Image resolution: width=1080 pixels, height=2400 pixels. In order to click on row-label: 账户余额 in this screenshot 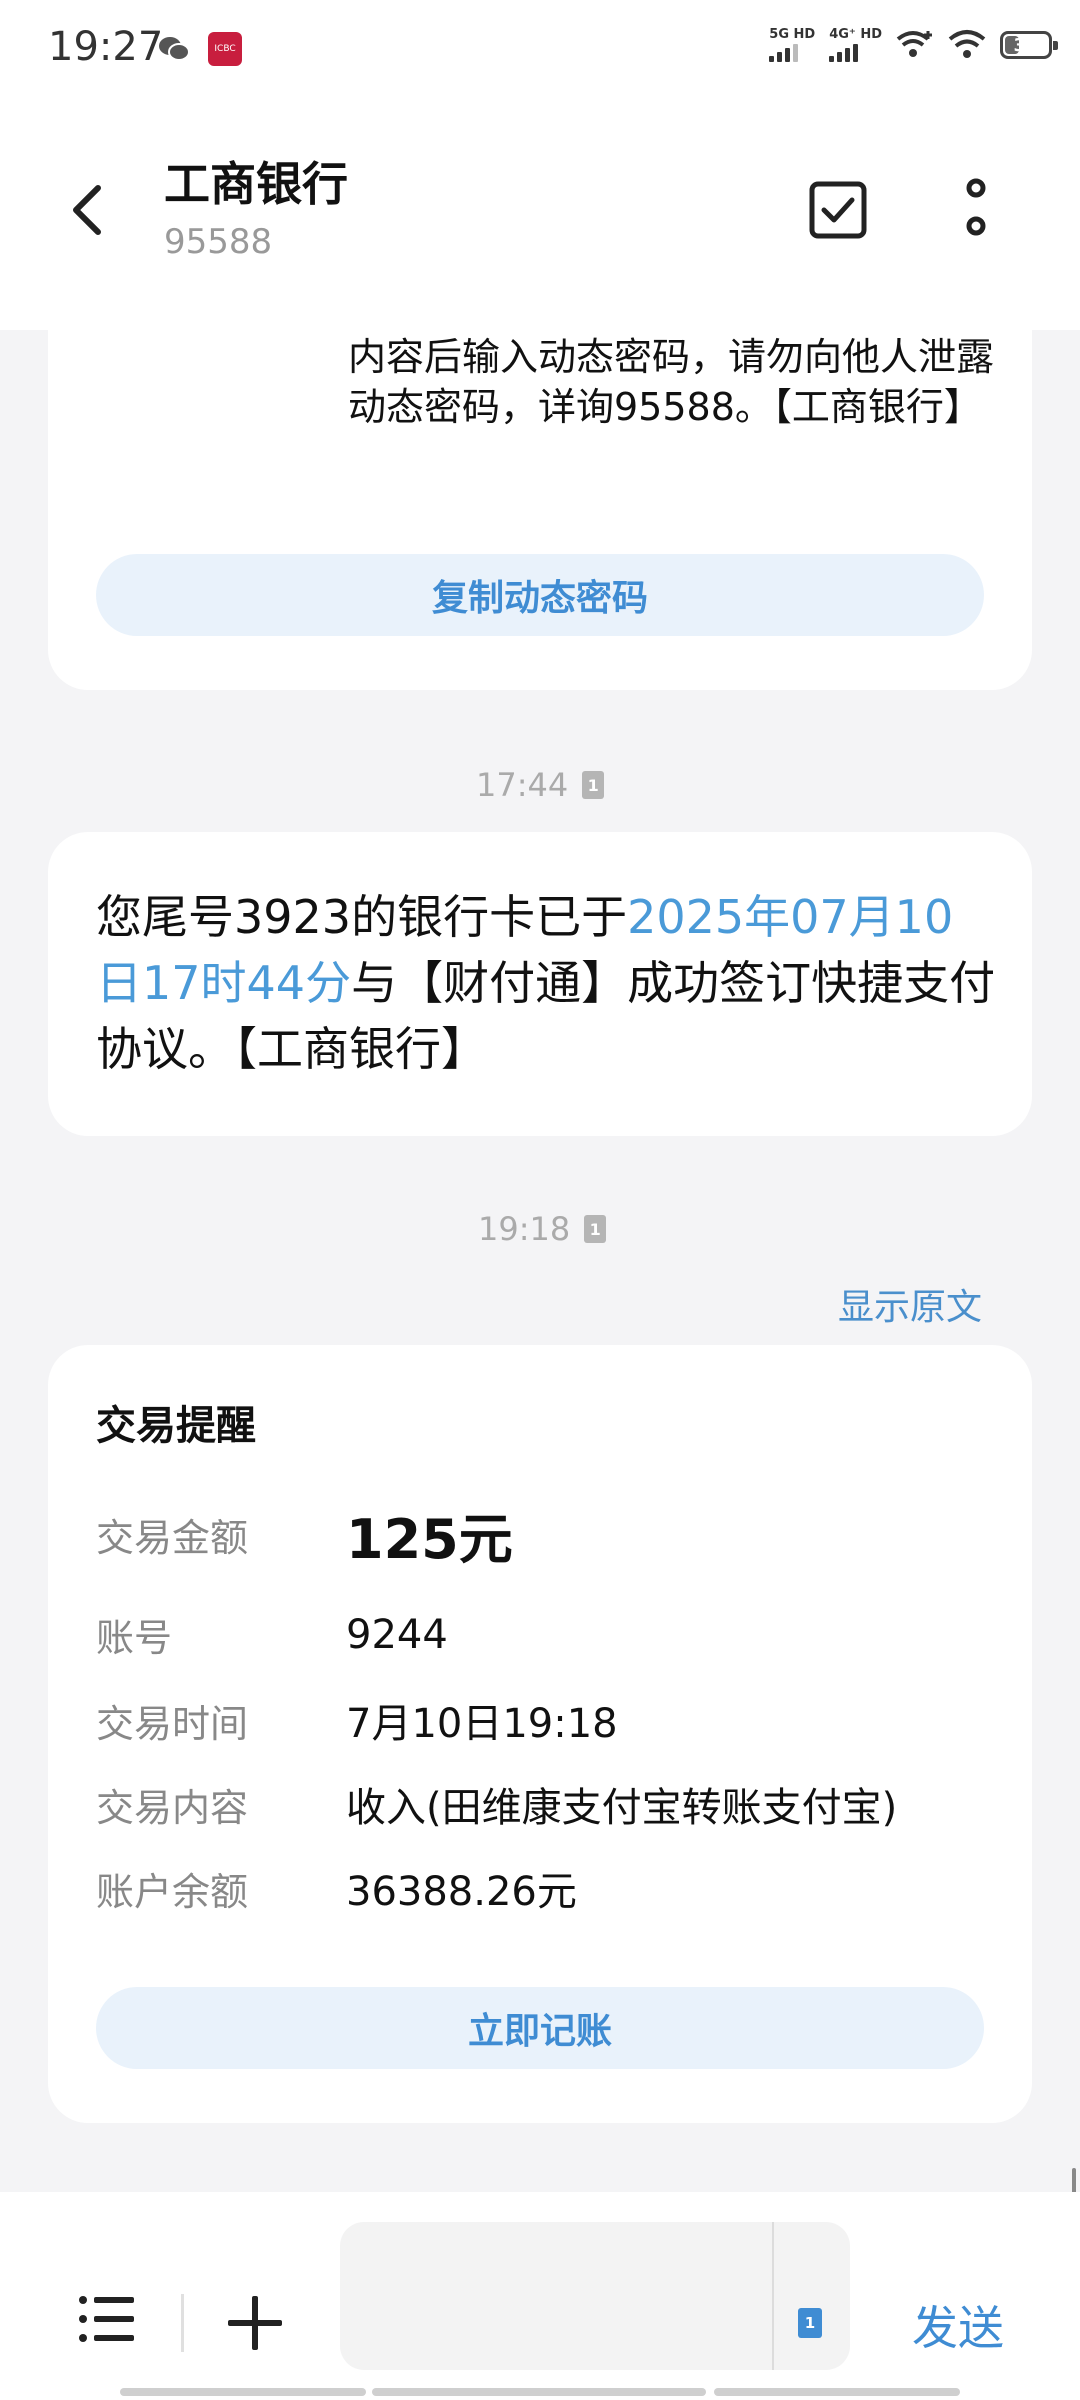, I will do `click(172, 1891)`.